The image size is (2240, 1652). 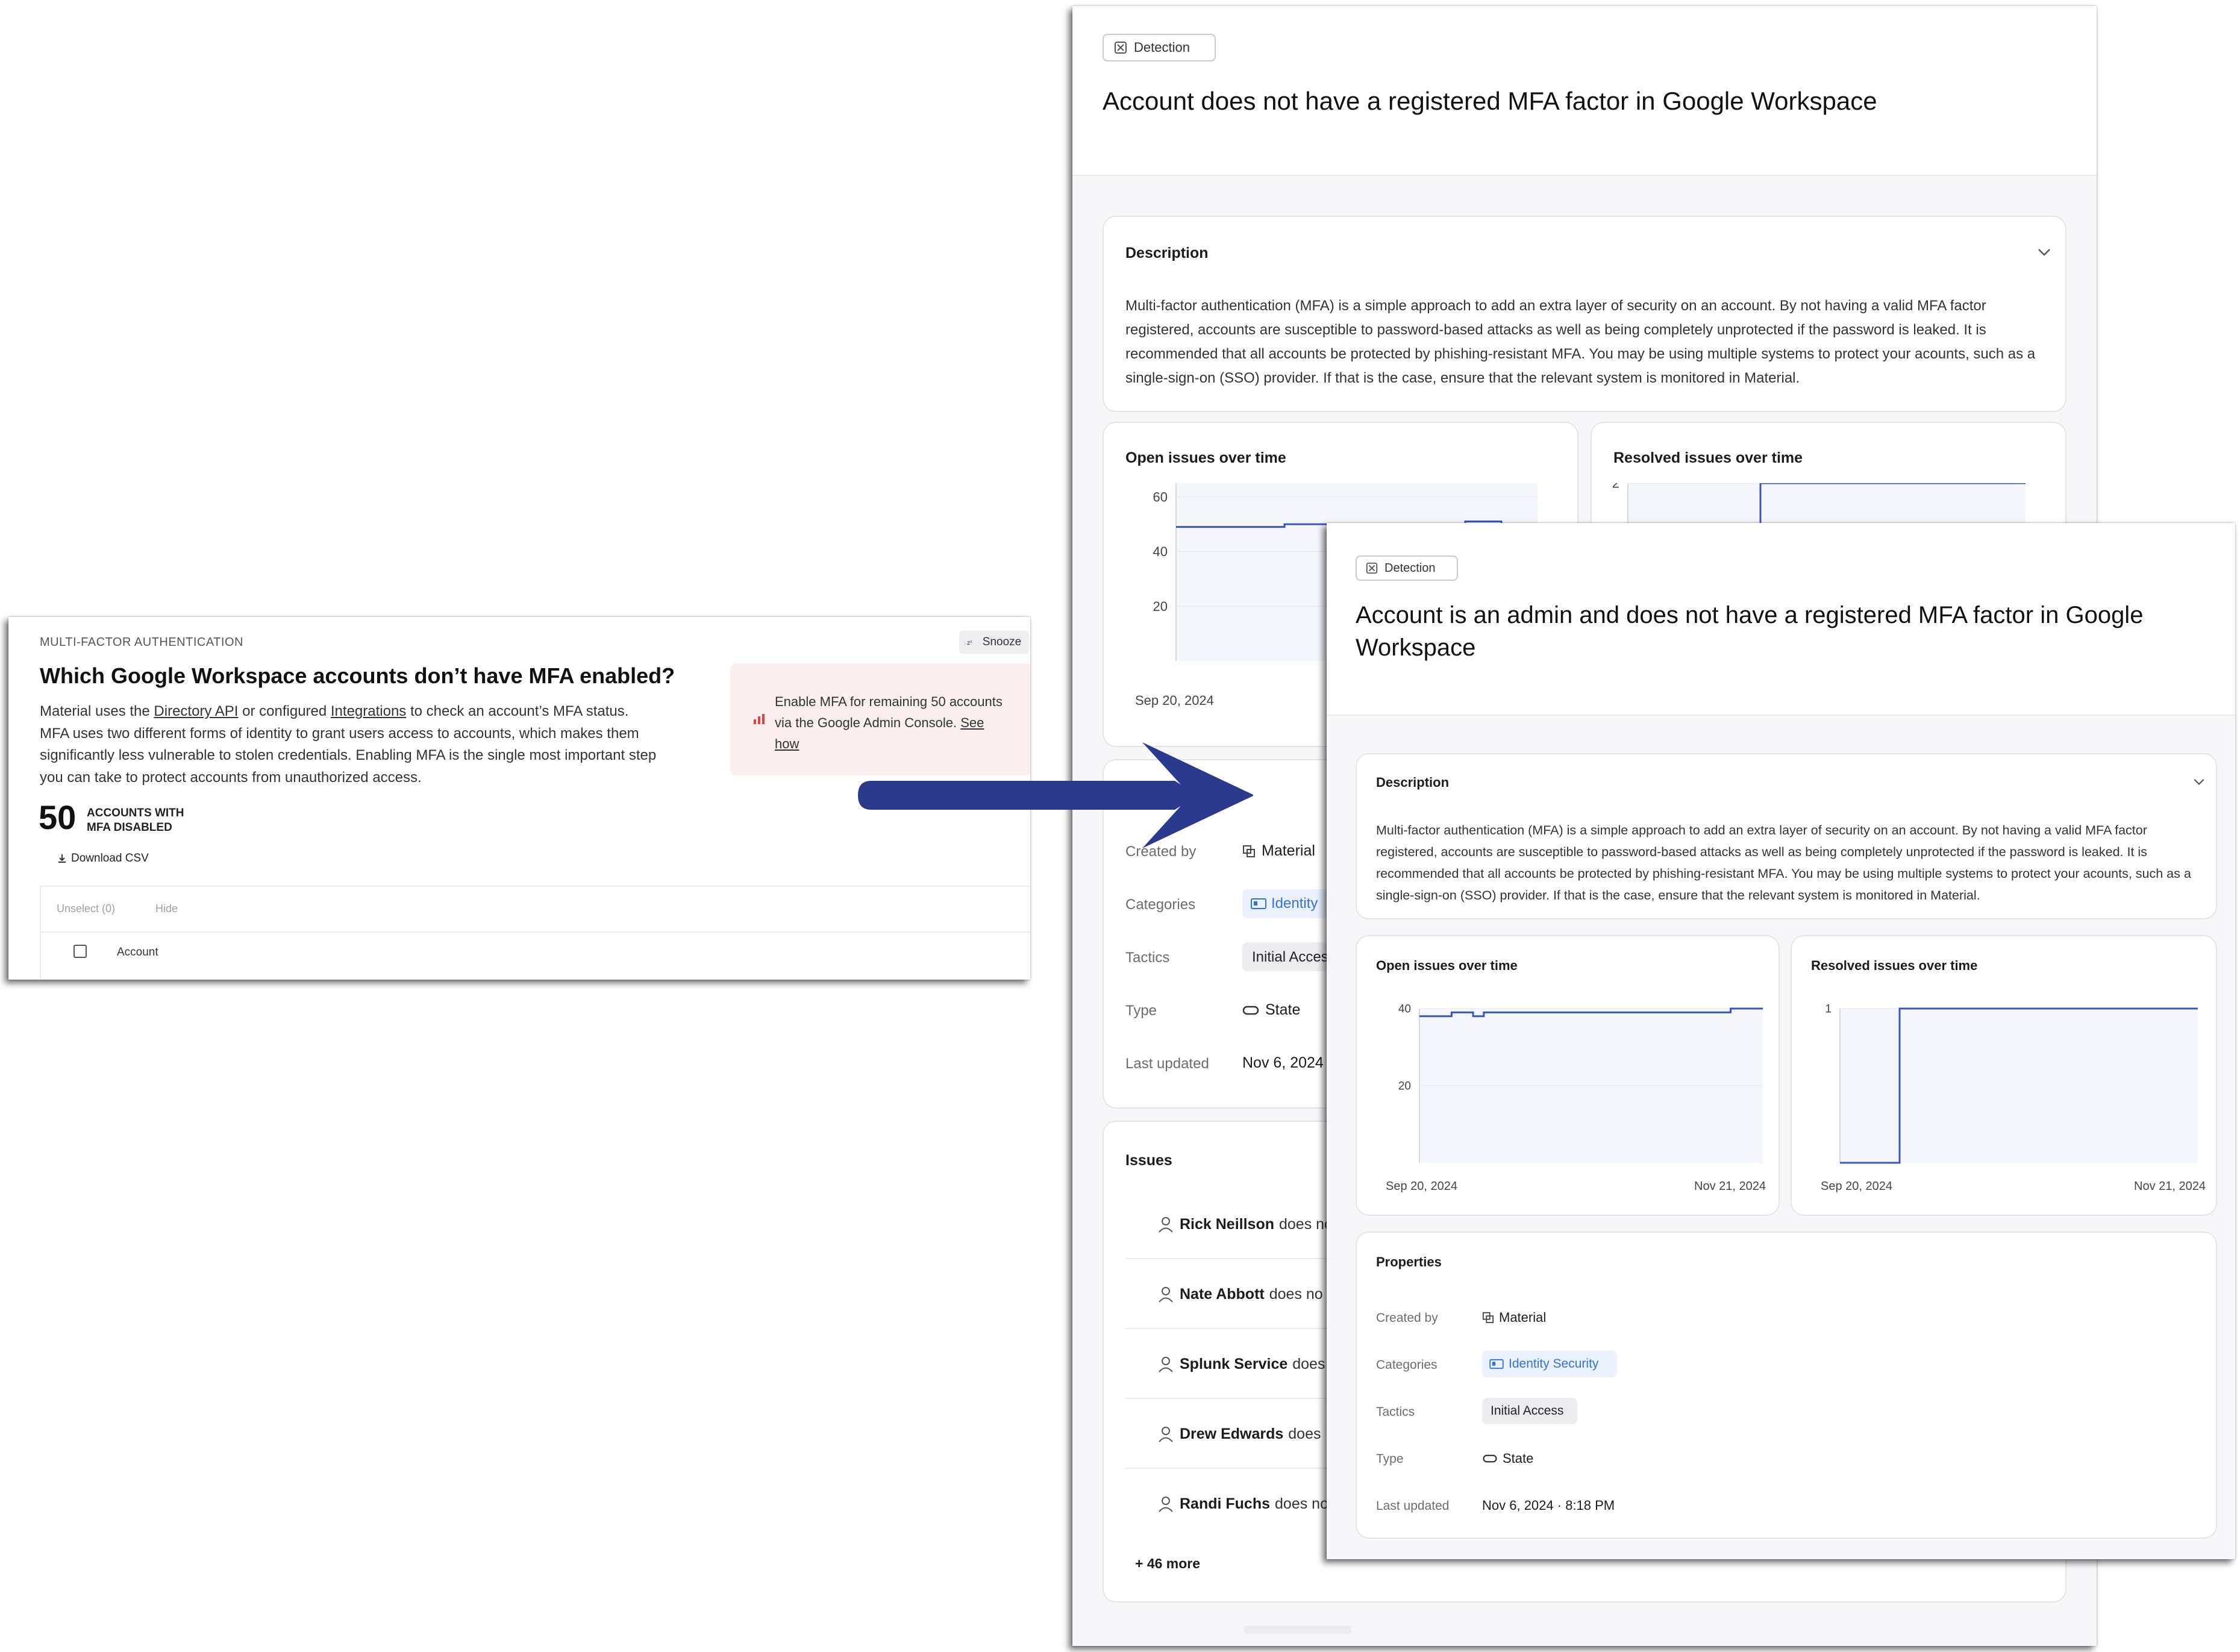 What do you see at coordinates (137, 952) in the screenshot?
I see `column-header-account: Account` at bounding box center [137, 952].